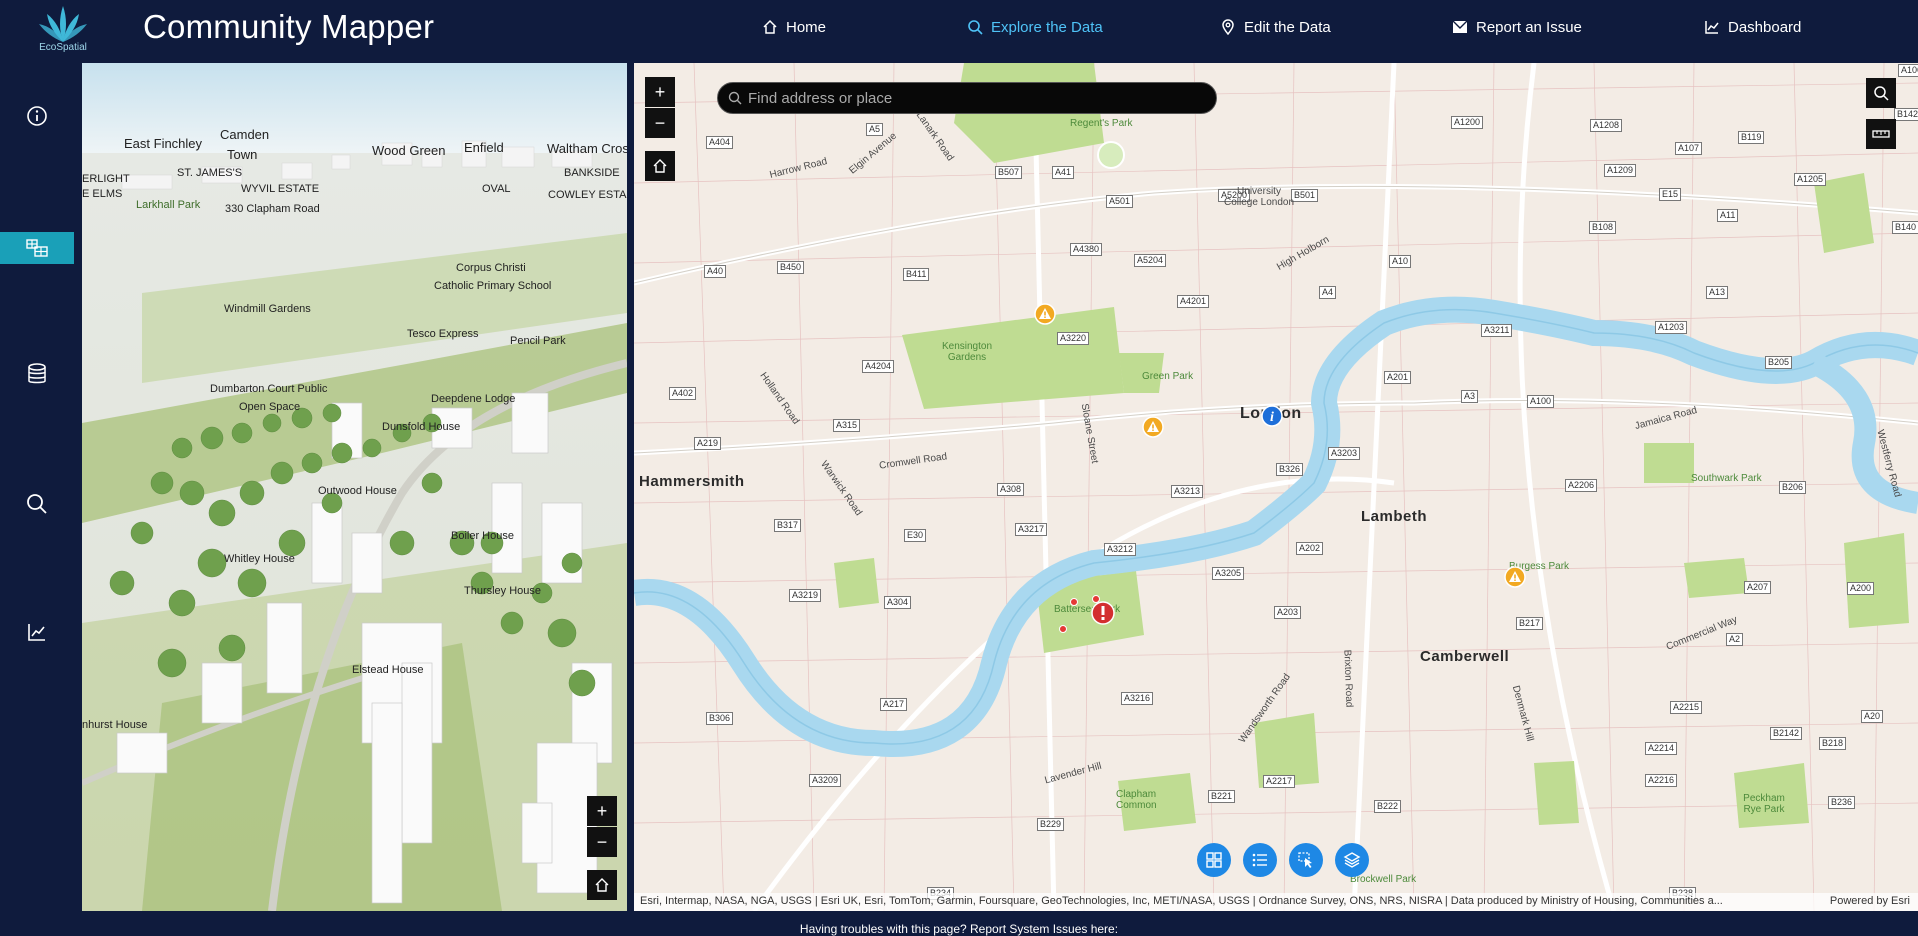 The image size is (1918, 936). What do you see at coordinates (1861, 588) in the screenshot?
I see `road-shield: A200` at bounding box center [1861, 588].